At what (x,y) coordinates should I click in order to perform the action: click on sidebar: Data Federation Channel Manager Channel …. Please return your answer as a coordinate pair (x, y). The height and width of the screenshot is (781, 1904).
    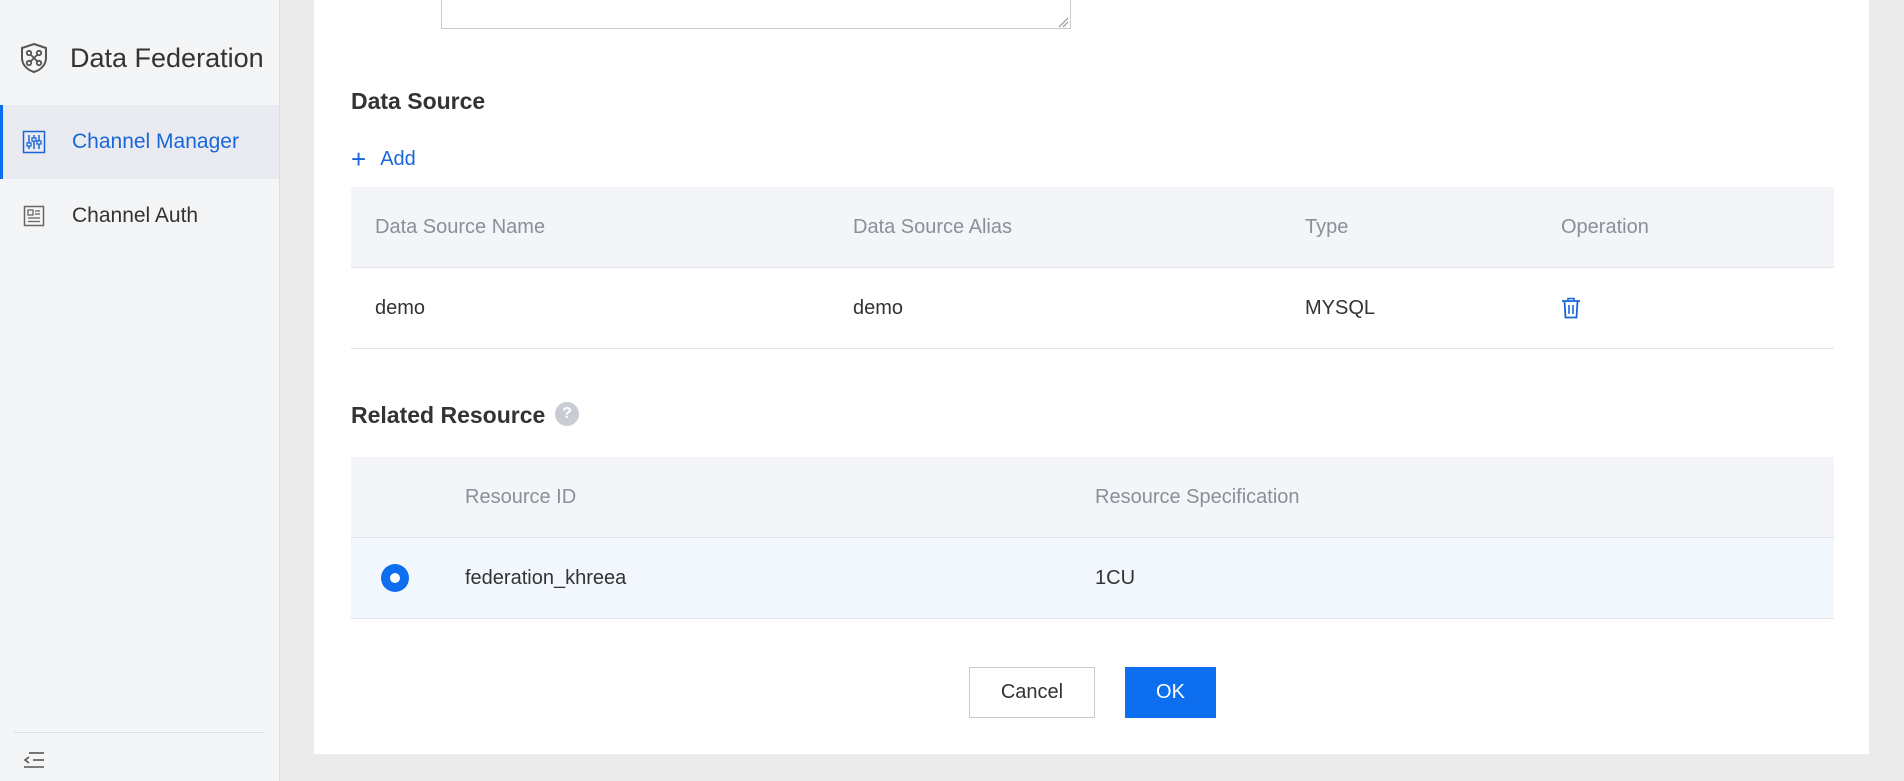
    Looking at the image, I should click on (140, 390).